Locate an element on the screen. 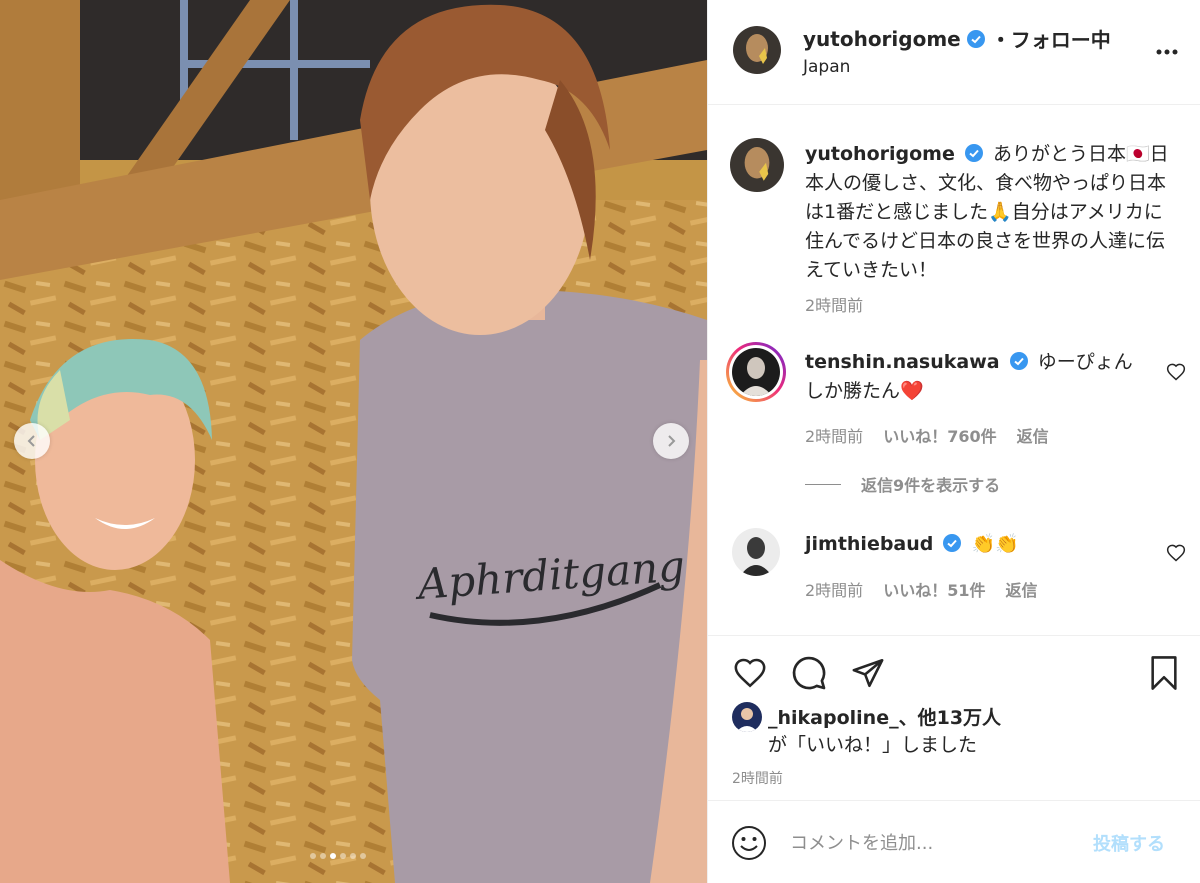 The width and height of the screenshot is (1200, 883). add-comment-bar: 投稿する is located at coordinates (954, 841).